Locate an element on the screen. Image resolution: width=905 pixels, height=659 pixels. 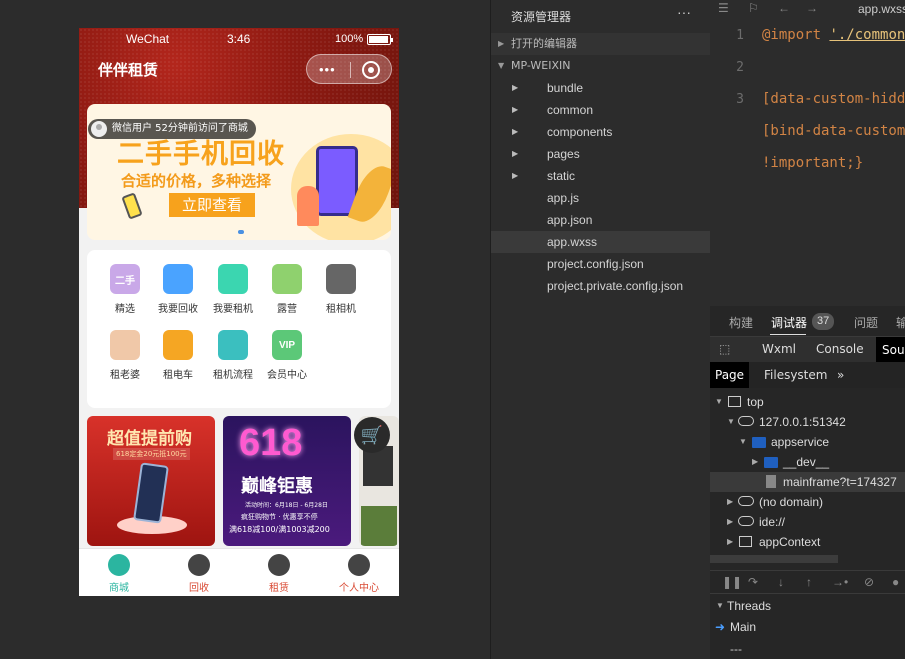
carousel-indicator is located at coordinates (241, 232).